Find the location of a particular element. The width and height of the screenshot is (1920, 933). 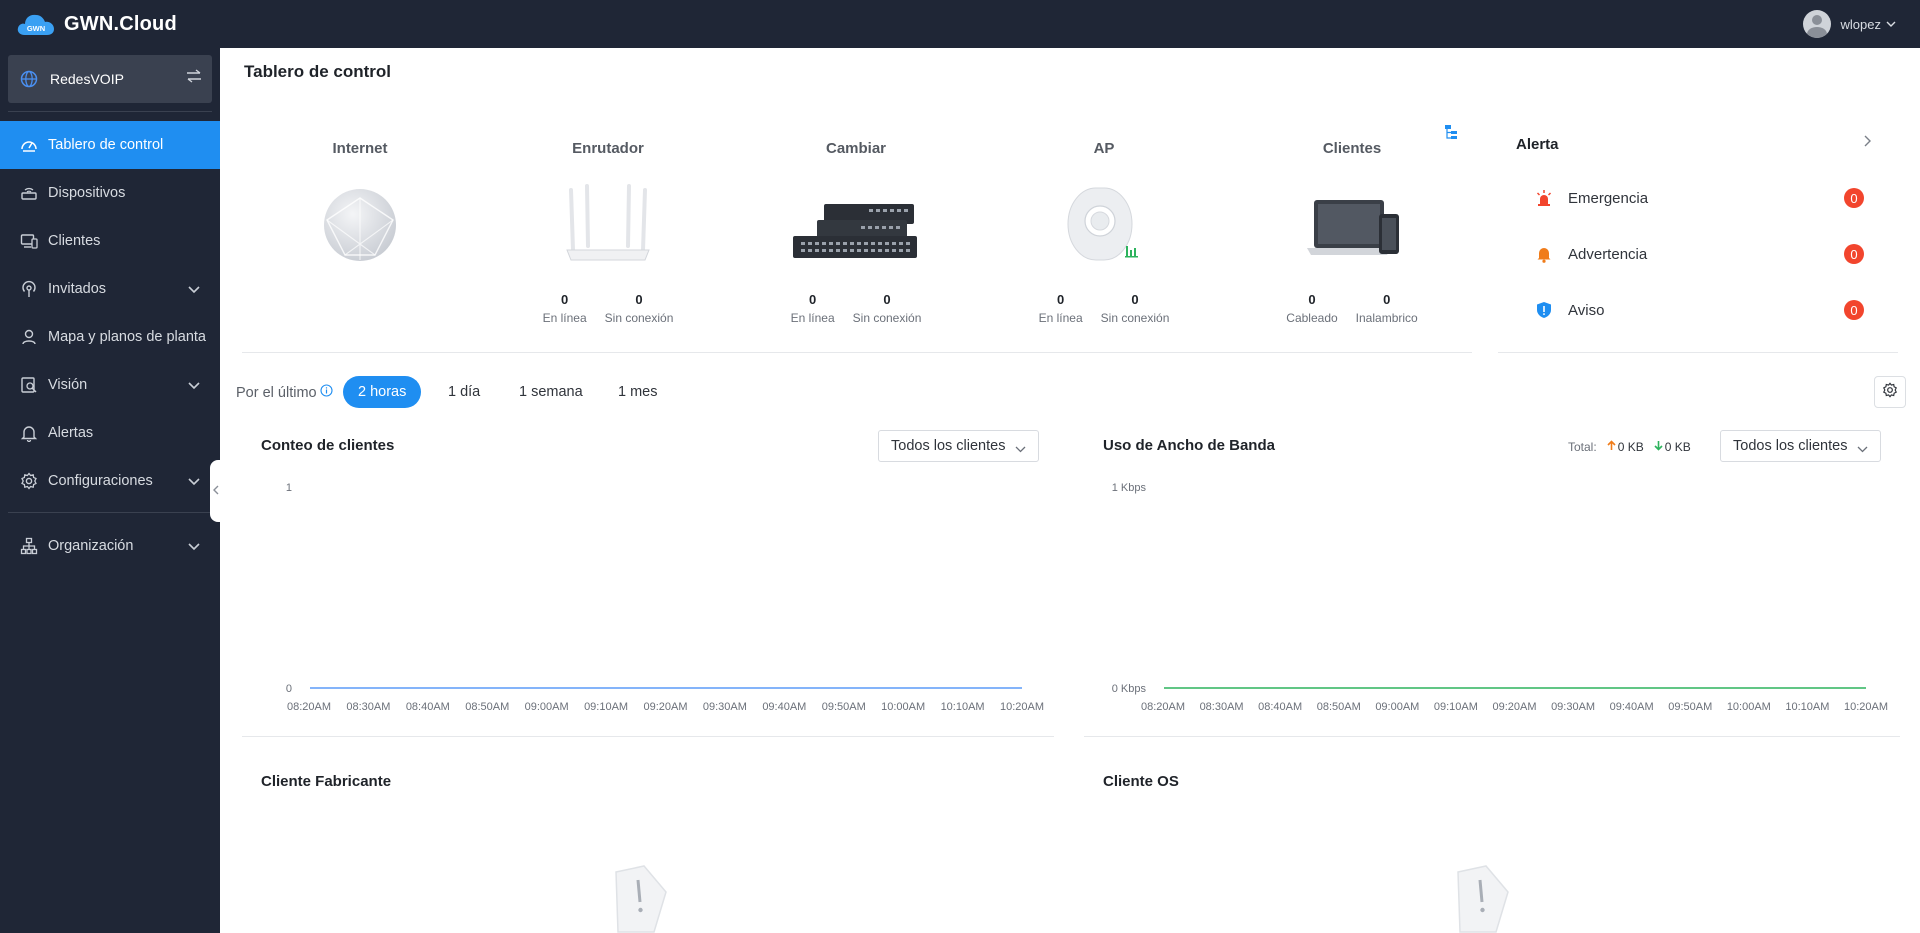

sidebar-item-label: Tablero de control is located at coordinates (106, 145).